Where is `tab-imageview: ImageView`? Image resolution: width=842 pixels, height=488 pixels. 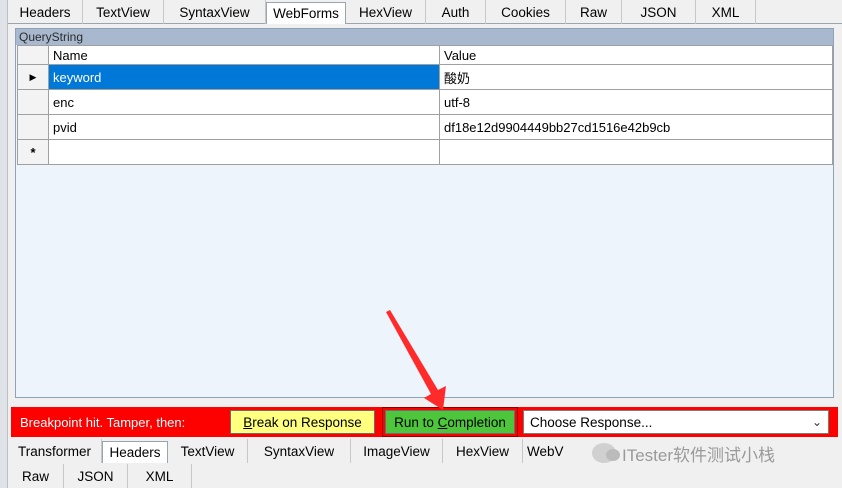
tab-imageview: ImageView is located at coordinates (397, 451).